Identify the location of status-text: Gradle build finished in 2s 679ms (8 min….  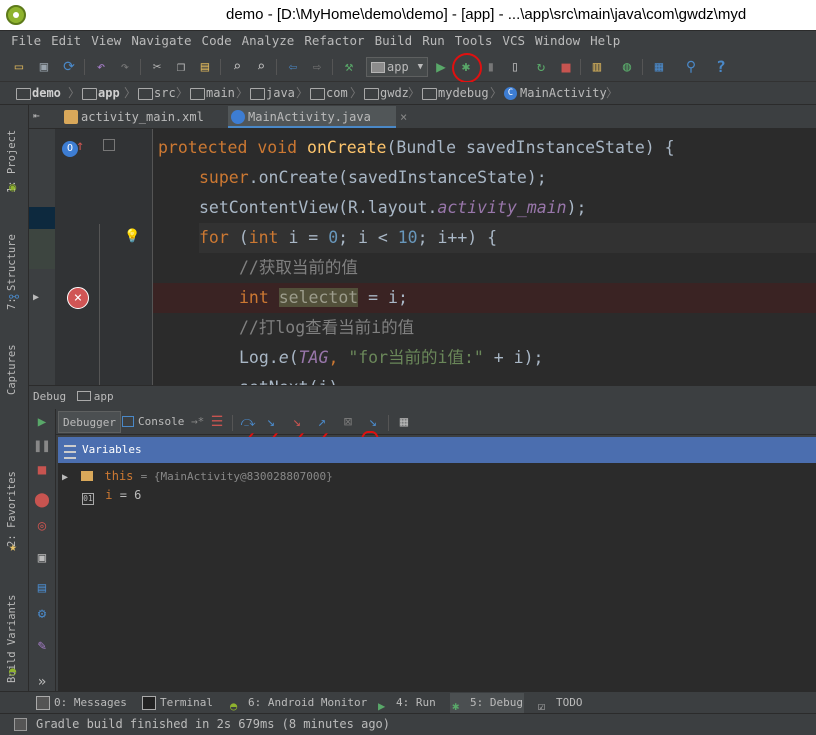
(213, 724).